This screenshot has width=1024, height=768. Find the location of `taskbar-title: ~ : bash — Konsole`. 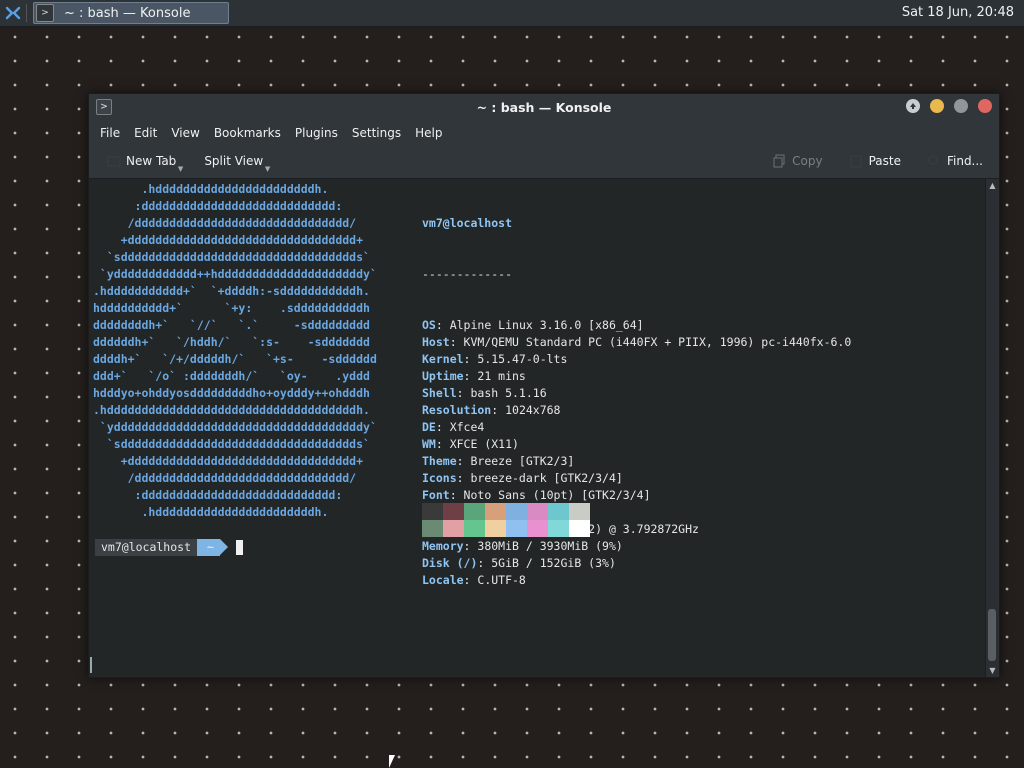

taskbar-title: ~ : bash — Konsole is located at coordinates (127, 13).